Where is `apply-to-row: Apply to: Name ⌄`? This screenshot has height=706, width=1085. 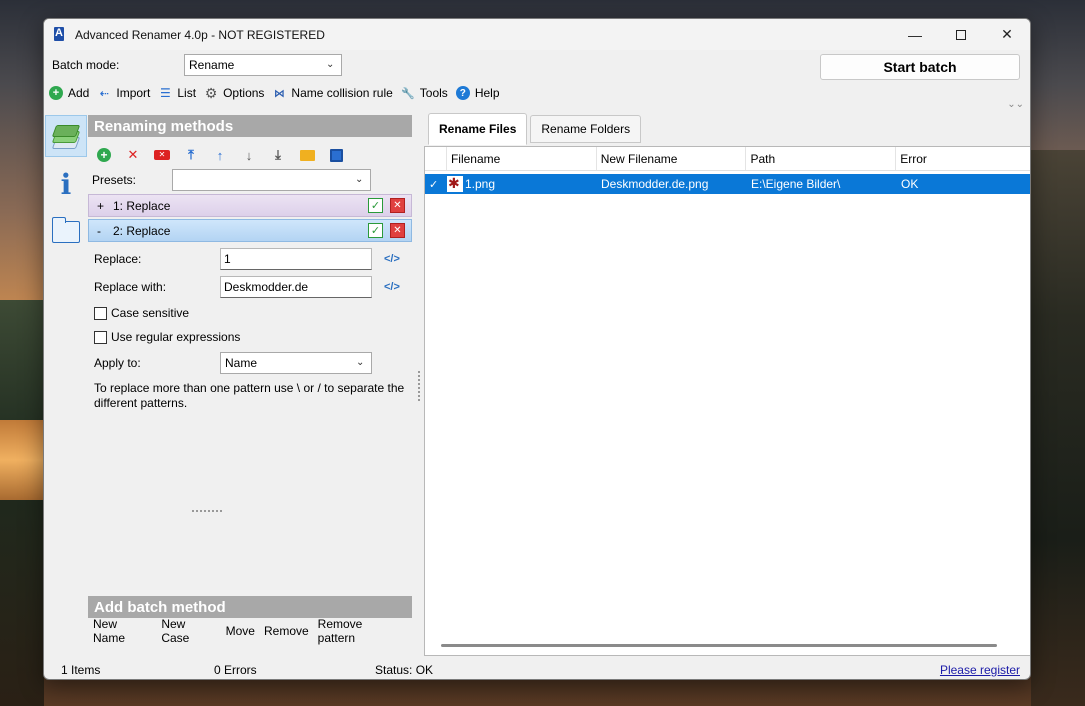
apply-to-row: Apply to: Name ⌄ is located at coordinates (250, 363).